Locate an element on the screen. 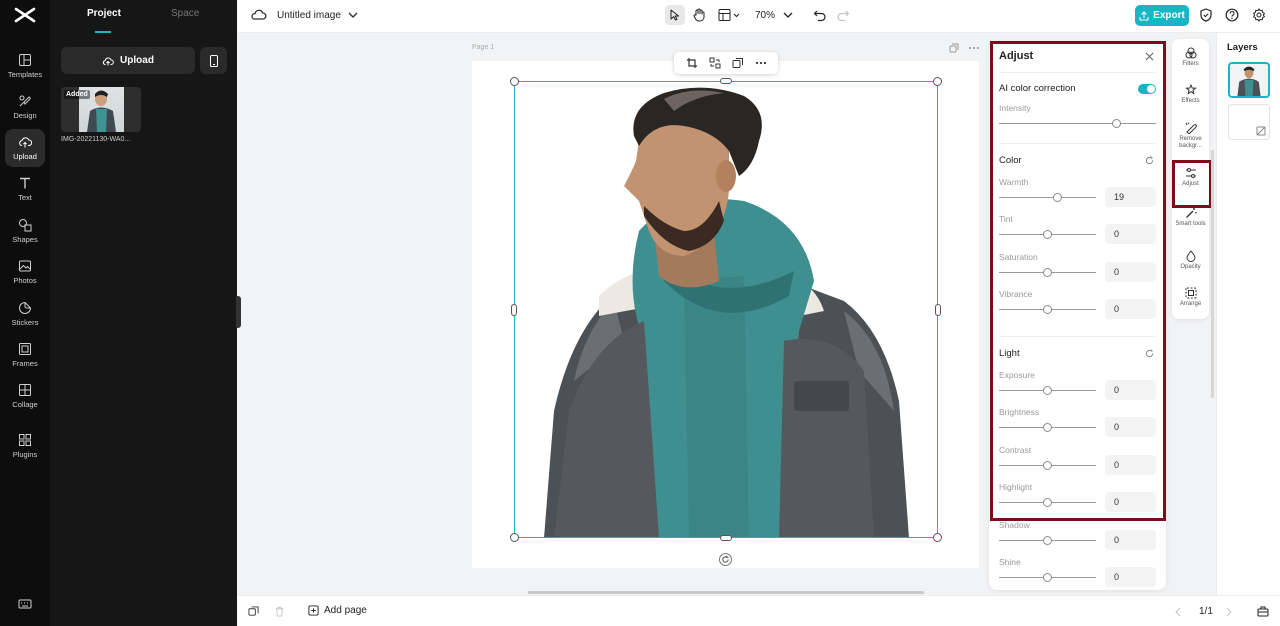  shadow-value-input: 0 is located at coordinates (1130, 539).